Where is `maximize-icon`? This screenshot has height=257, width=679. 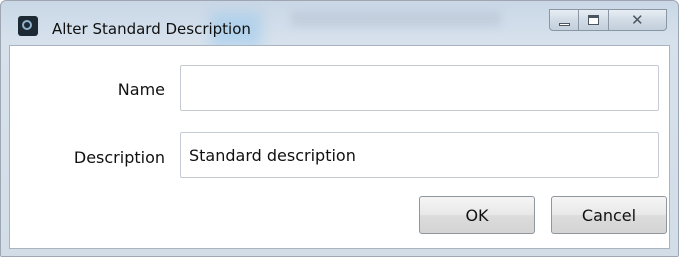 maximize-icon is located at coordinates (593, 20).